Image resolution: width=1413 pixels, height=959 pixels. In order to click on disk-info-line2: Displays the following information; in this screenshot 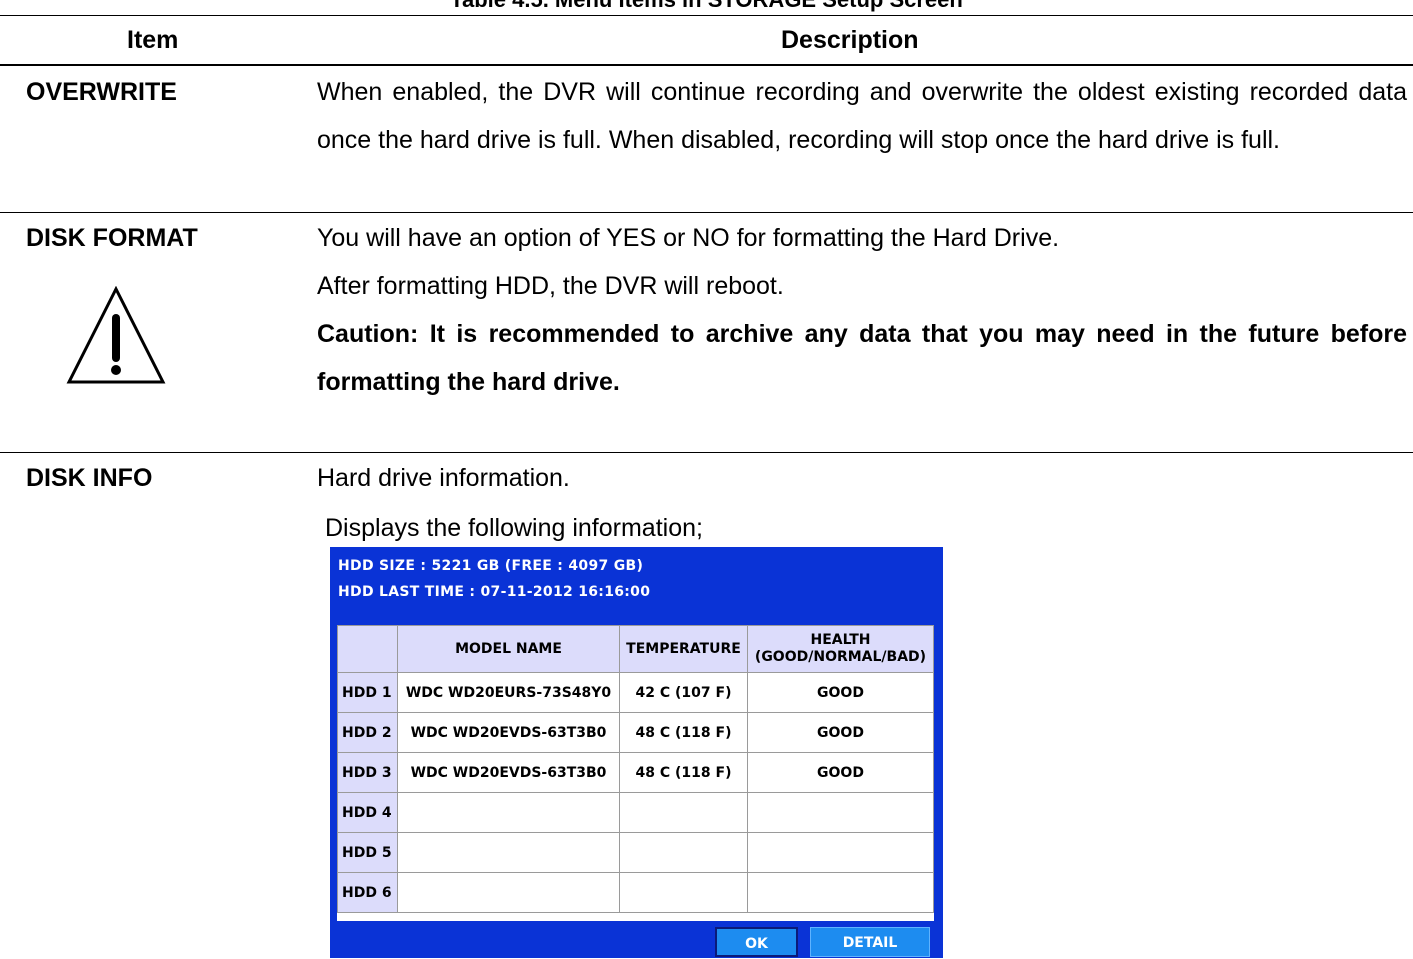, I will do `click(514, 528)`.